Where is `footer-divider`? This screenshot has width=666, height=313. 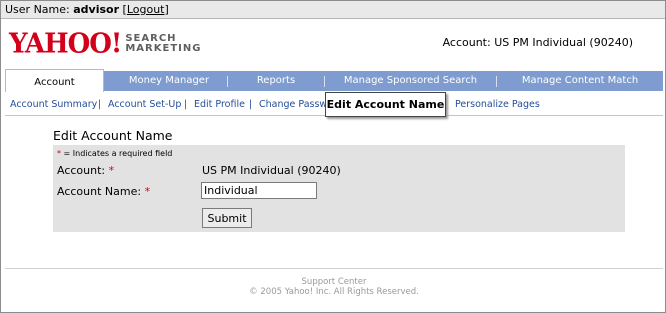 footer-divider is located at coordinates (334, 268).